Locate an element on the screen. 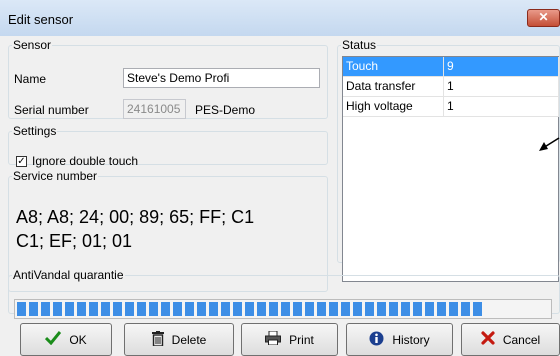 The width and height of the screenshot is (560, 356). settings-group: Settings ✓ Ignore double touch is located at coordinates (168, 146).